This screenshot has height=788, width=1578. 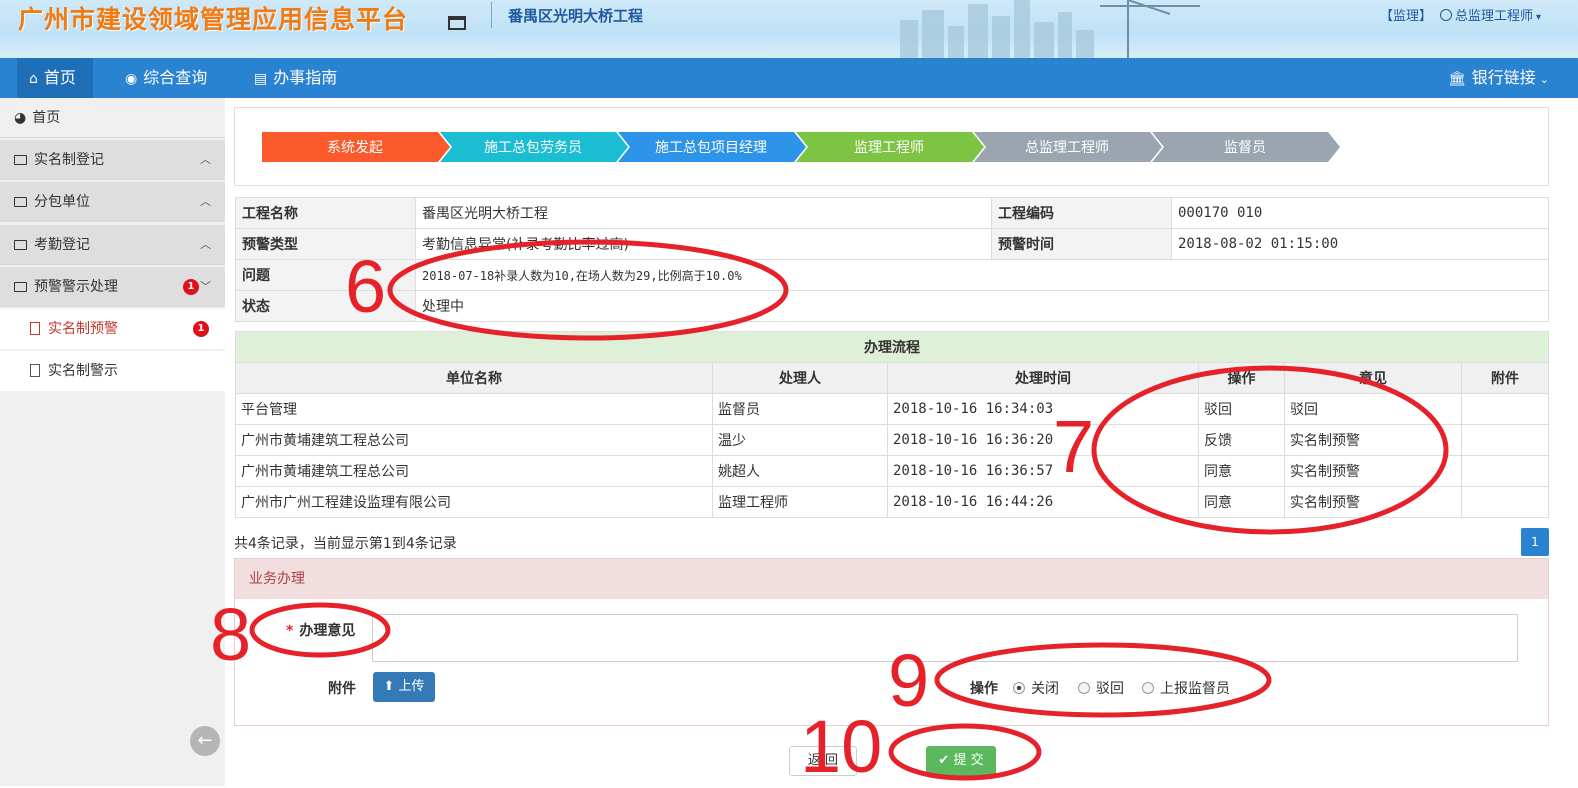 What do you see at coordinates (968, 760) in the screenshot?
I see `submit-button-label: 提 交` at bounding box center [968, 760].